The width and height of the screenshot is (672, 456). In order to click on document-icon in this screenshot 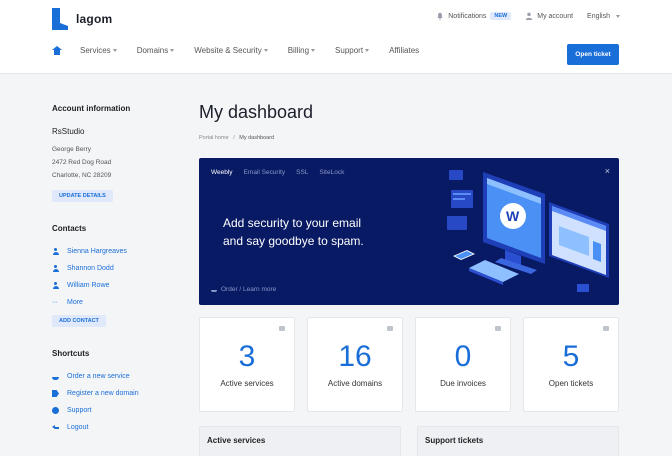, I will do `click(498, 328)`.